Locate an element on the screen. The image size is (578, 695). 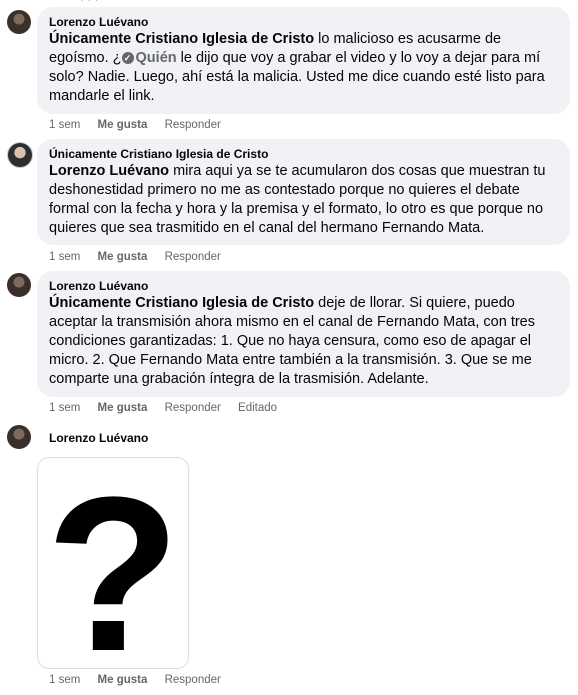
question-mark-icon: ? is located at coordinates (113, 563).